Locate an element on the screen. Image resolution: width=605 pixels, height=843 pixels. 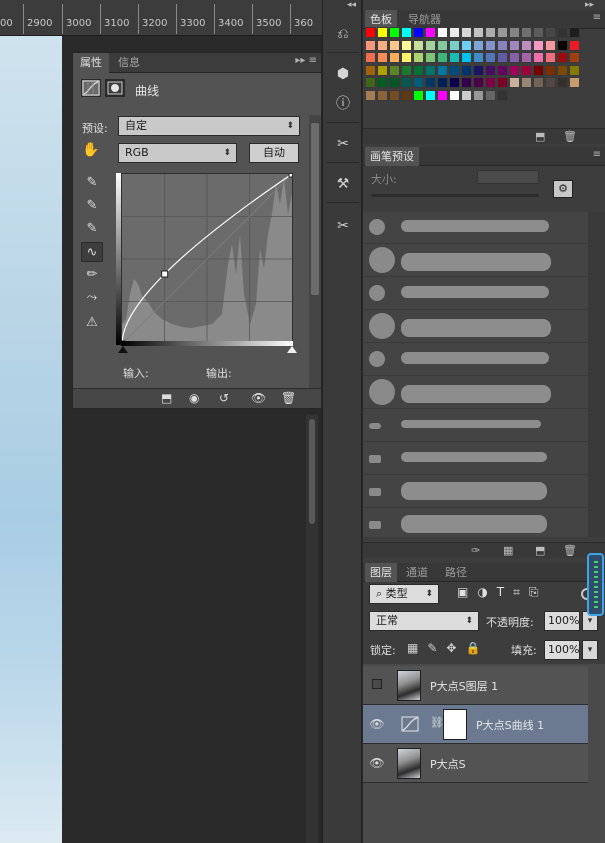
curve-graph is located at coordinates (207, 259).